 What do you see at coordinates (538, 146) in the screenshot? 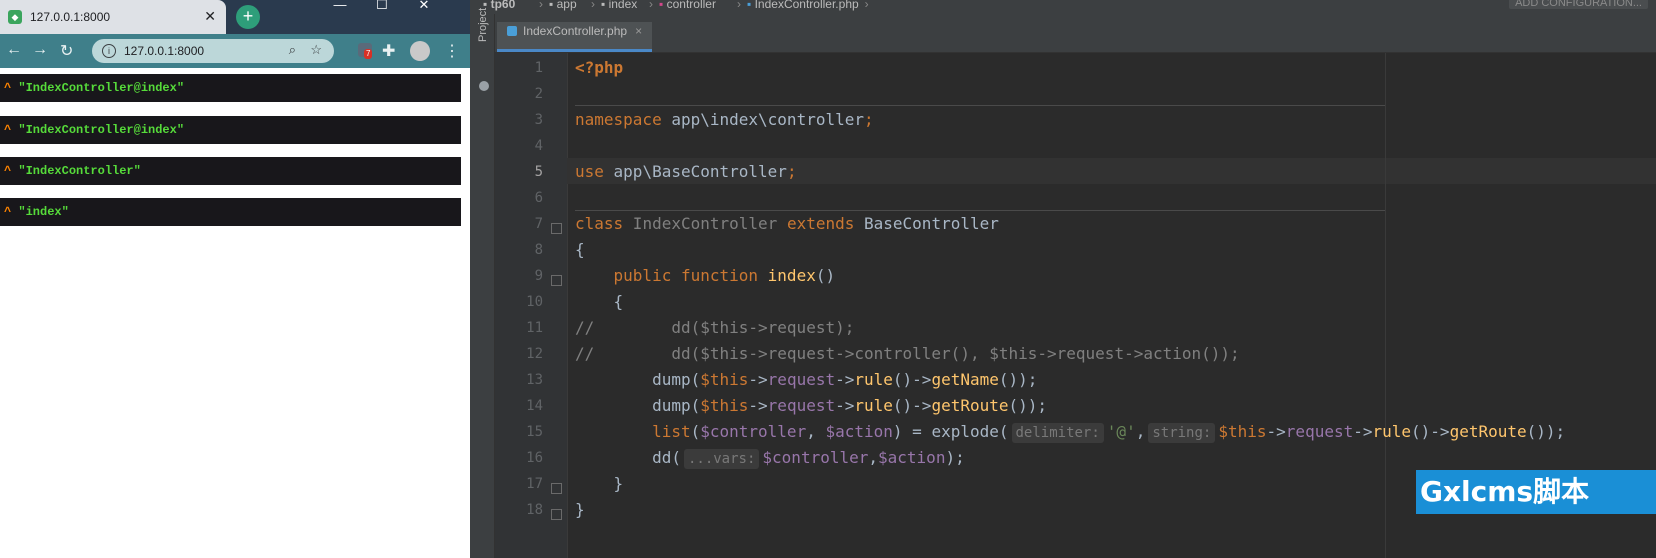
I see `line-number: 4` at bounding box center [538, 146].